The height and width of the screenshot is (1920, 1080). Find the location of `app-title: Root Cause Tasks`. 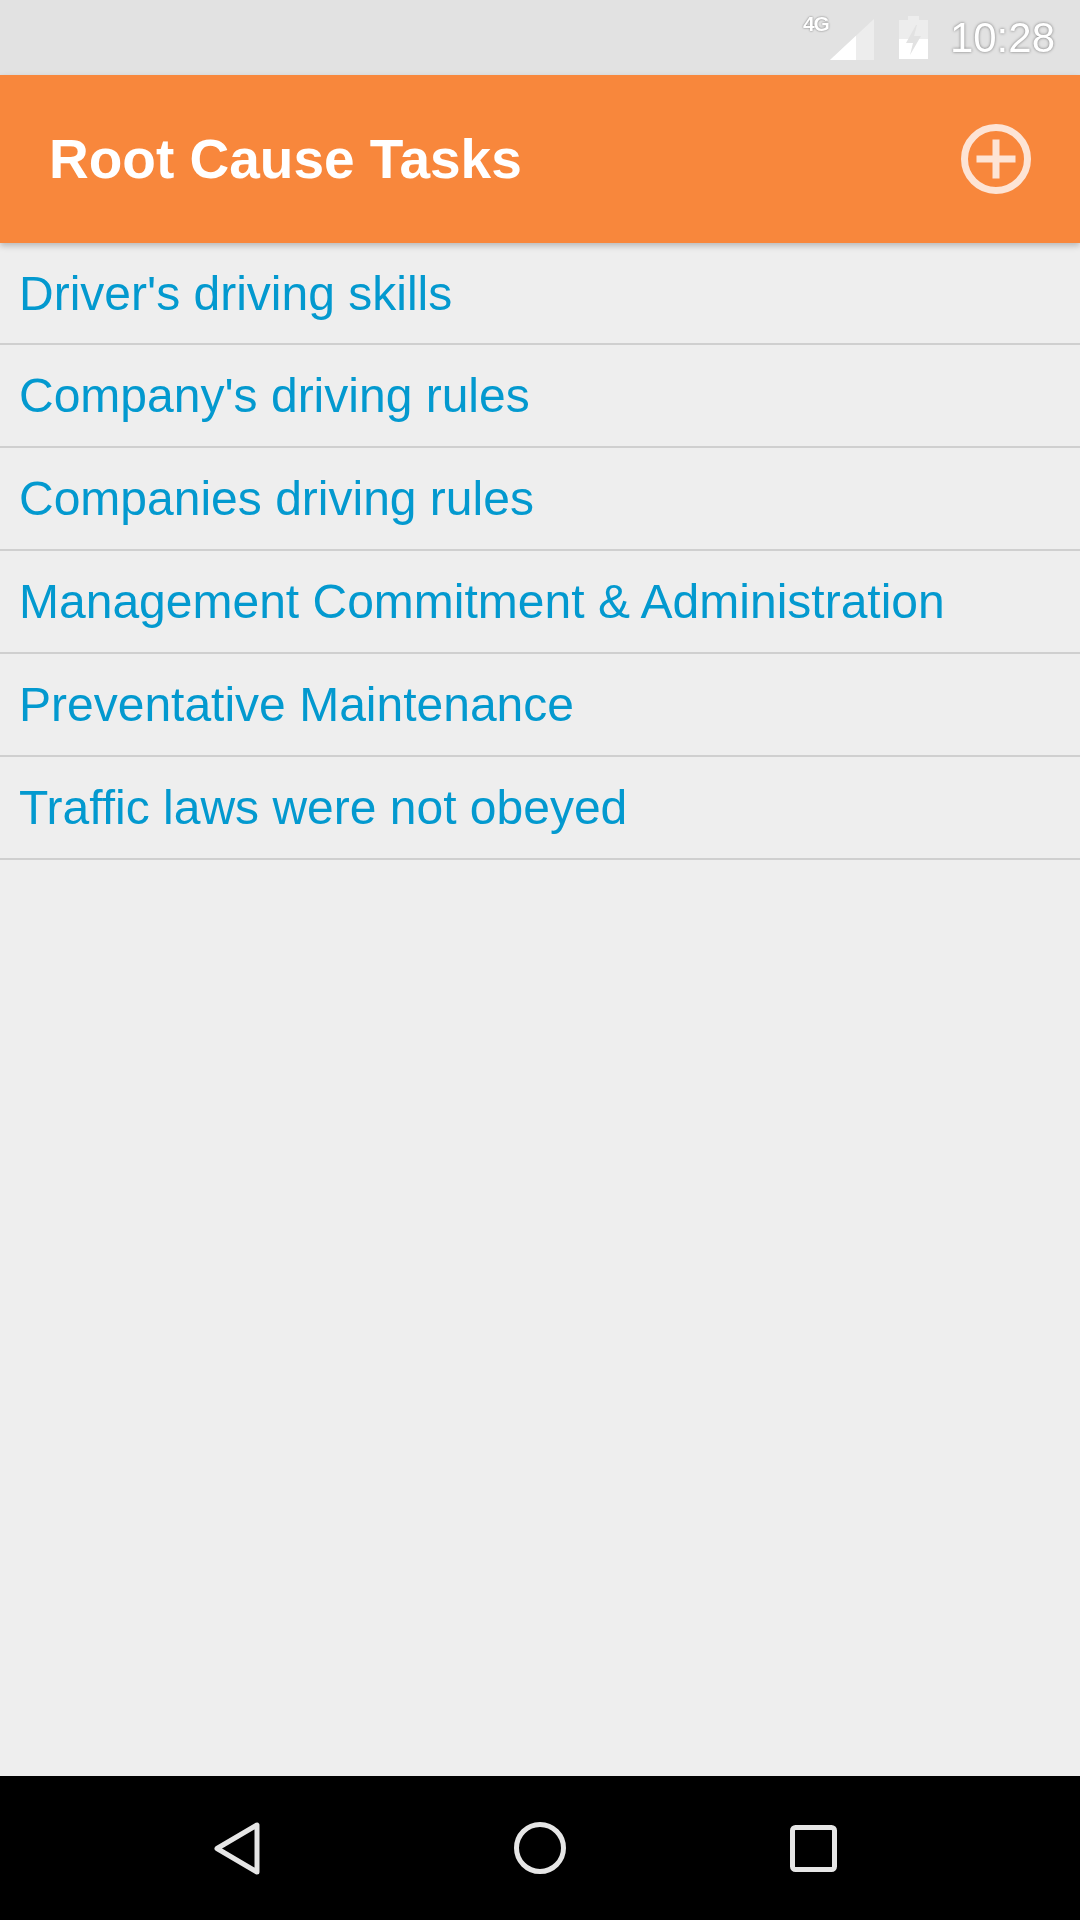

app-title: Root Cause Tasks is located at coordinates (285, 159).